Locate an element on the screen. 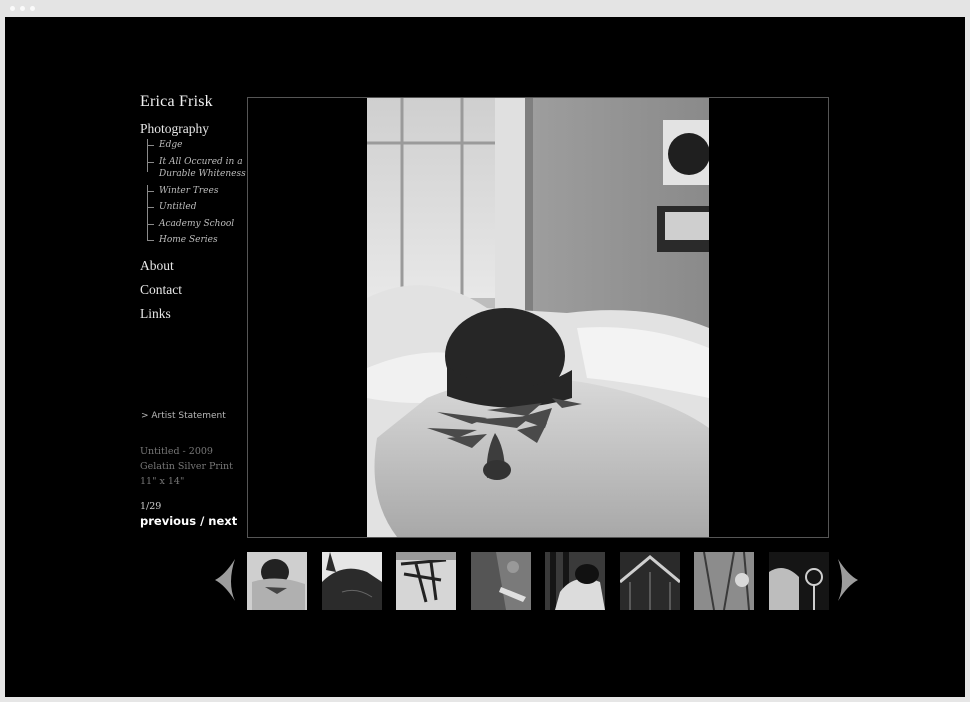  caption-medium: Gelatin Silver Print is located at coordinates (186, 466).